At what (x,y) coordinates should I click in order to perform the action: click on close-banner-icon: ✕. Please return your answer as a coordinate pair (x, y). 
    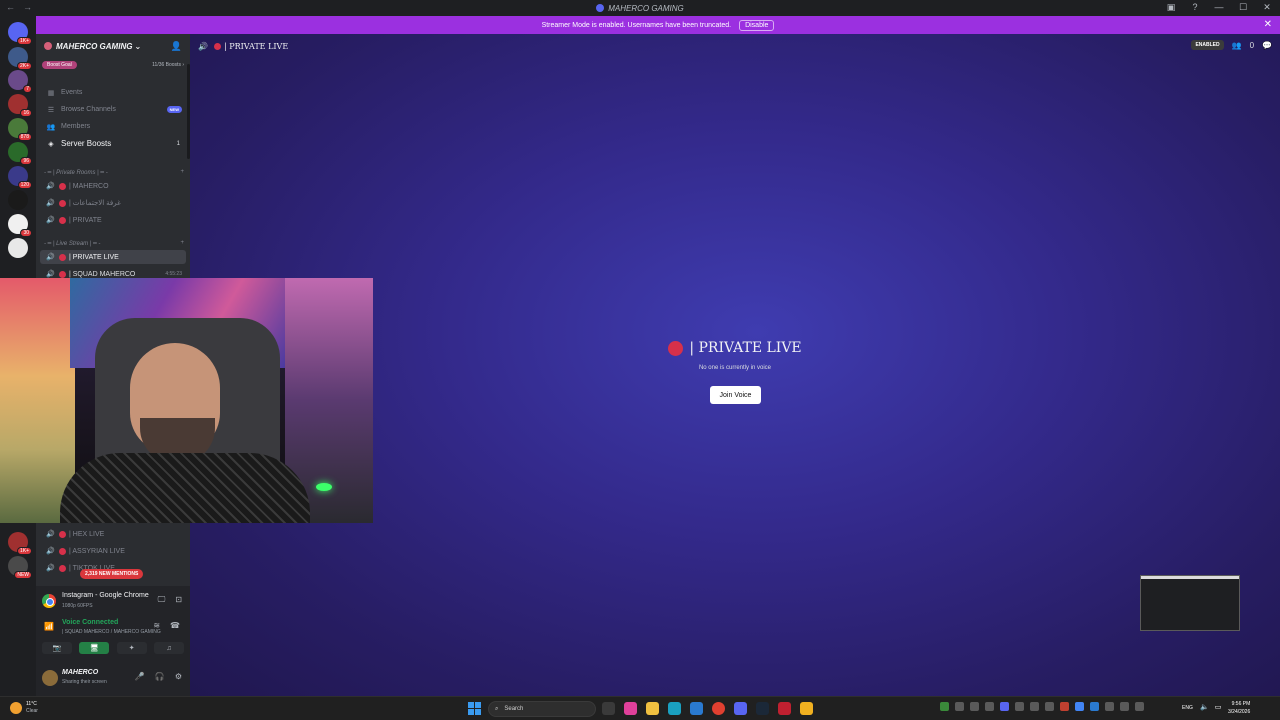
    Looking at the image, I should click on (1268, 24).